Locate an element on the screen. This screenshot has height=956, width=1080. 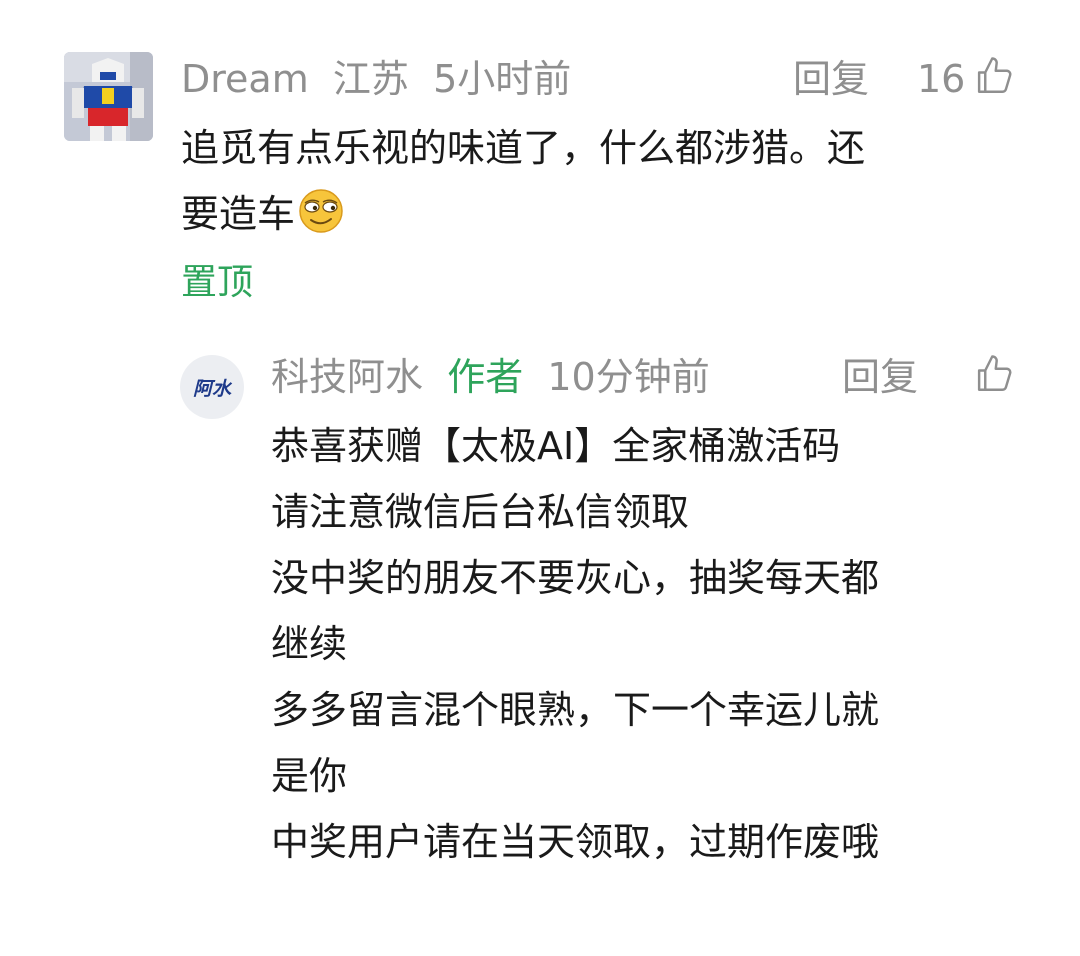
commenter-avatar is located at coordinates (108, 96).